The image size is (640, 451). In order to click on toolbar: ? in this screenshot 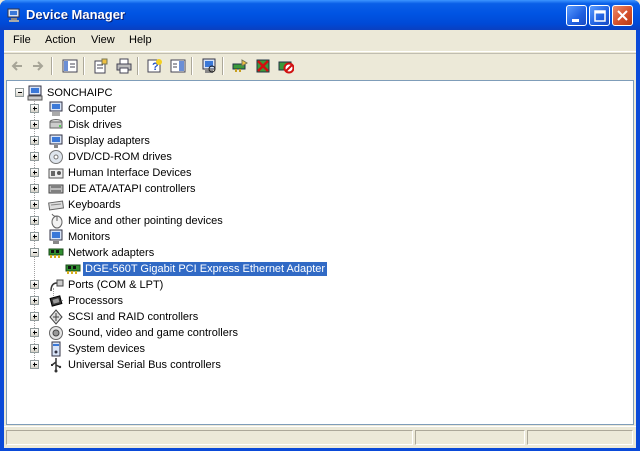, I will do `click(320, 66)`.